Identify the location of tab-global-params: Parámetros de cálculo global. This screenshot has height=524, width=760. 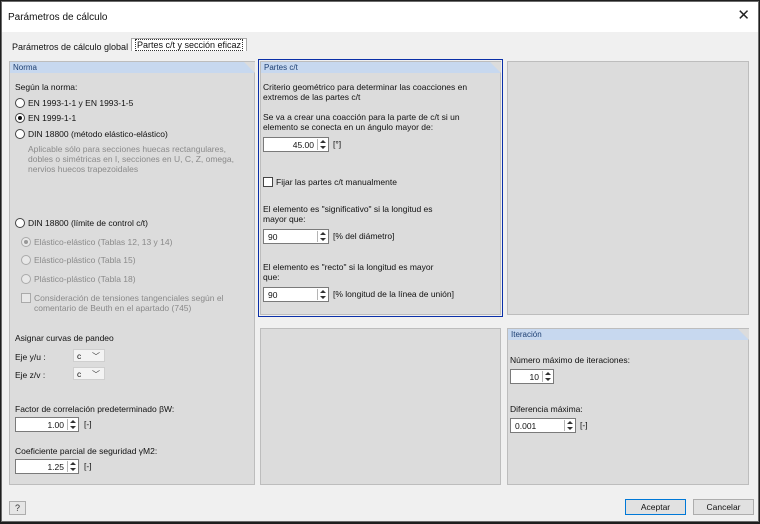
(70, 48).